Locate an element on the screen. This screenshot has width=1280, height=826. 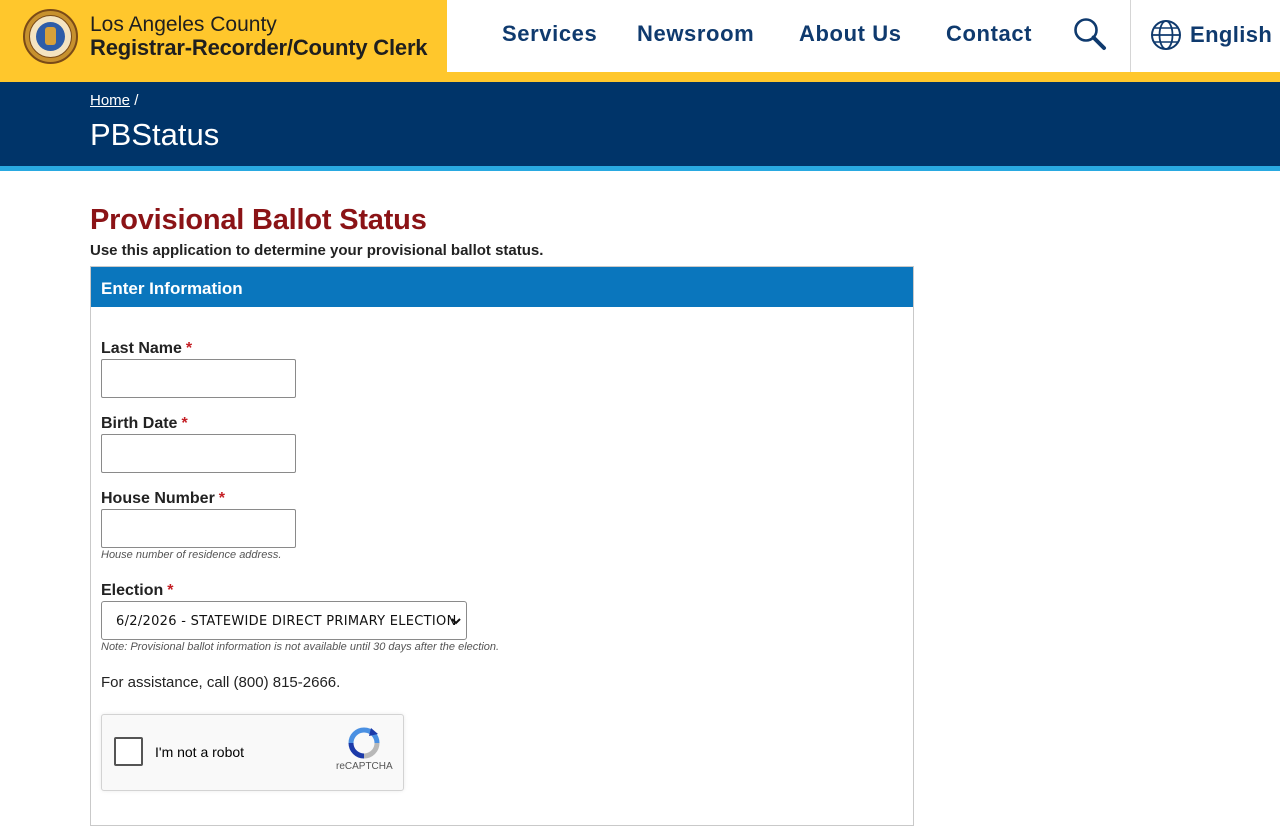
breadcrumb: Home / is located at coordinates (114, 100).